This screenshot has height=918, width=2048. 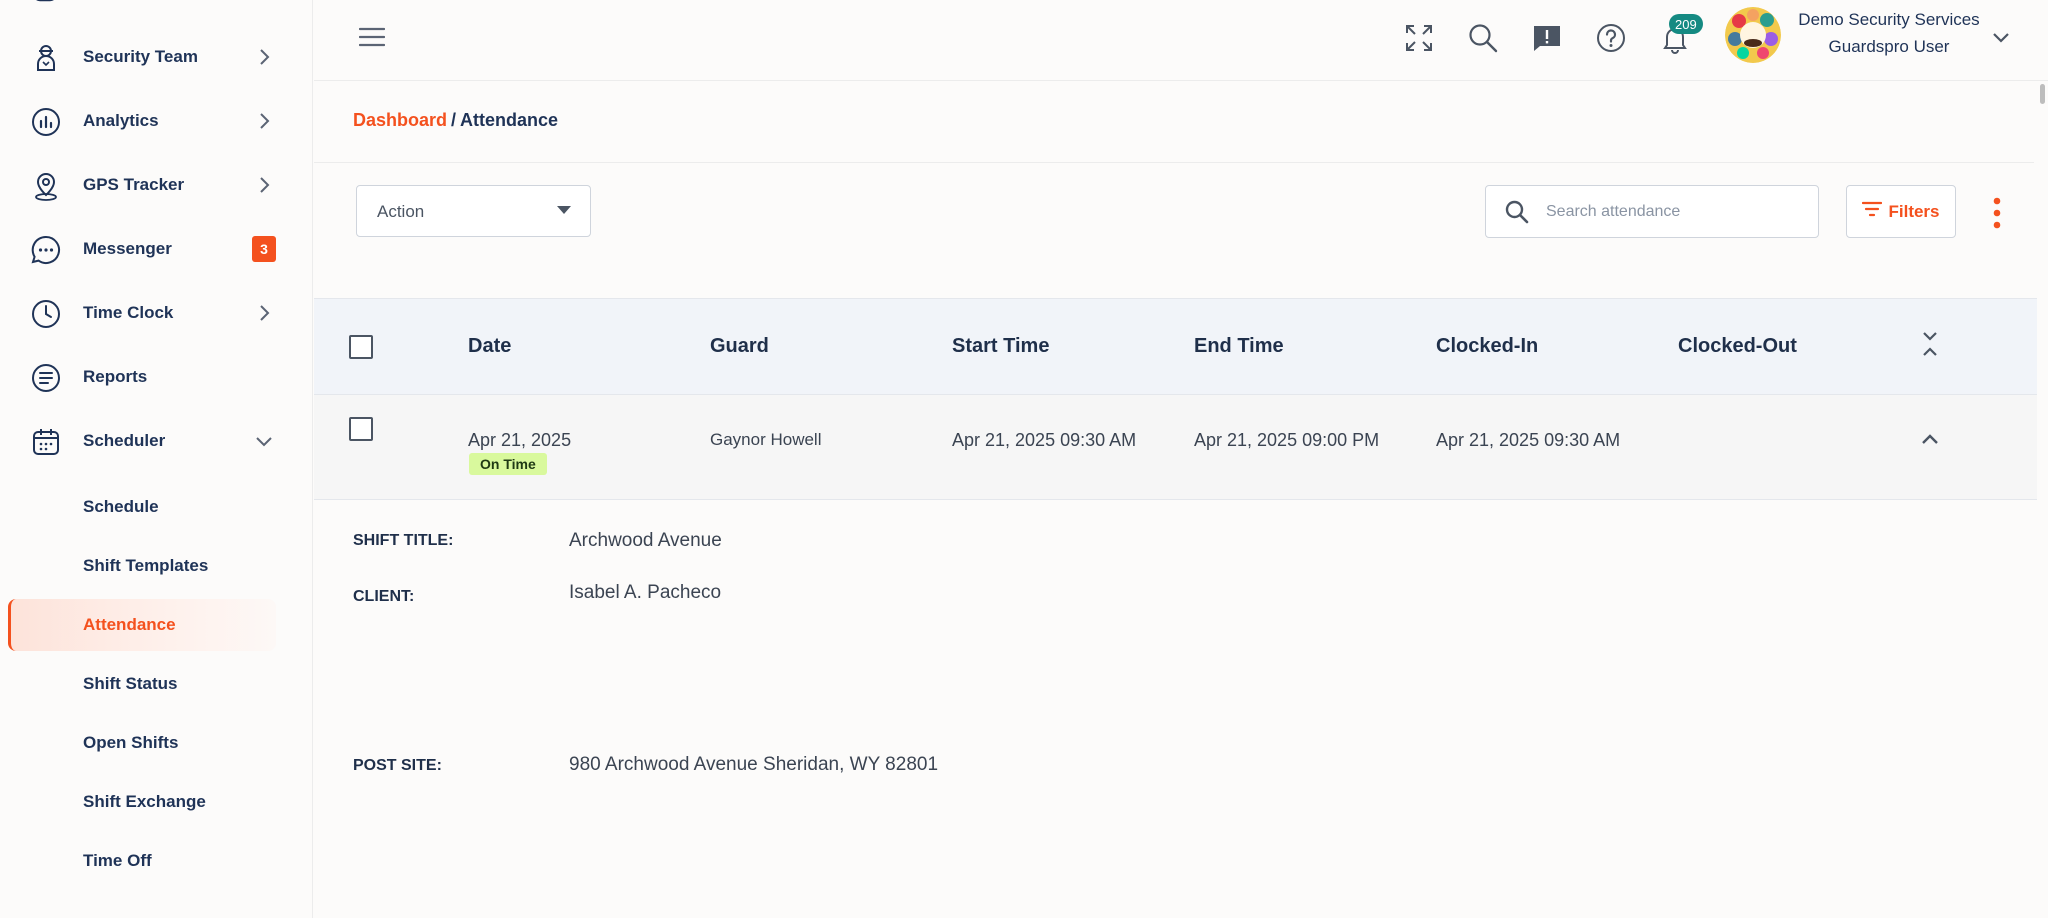 I want to click on sidebar-subitem-schedule: Schedule, so click(x=142, y=507).